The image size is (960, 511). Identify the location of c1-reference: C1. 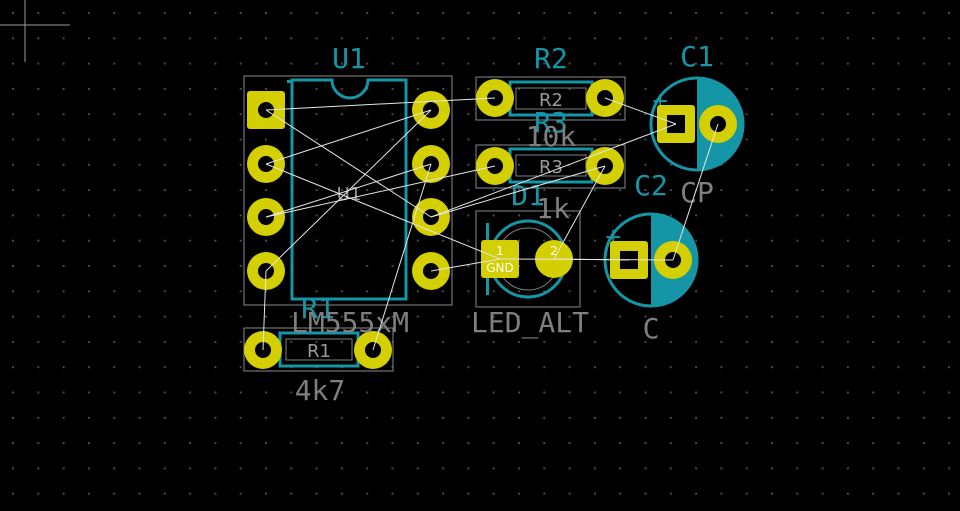
(697, 56).